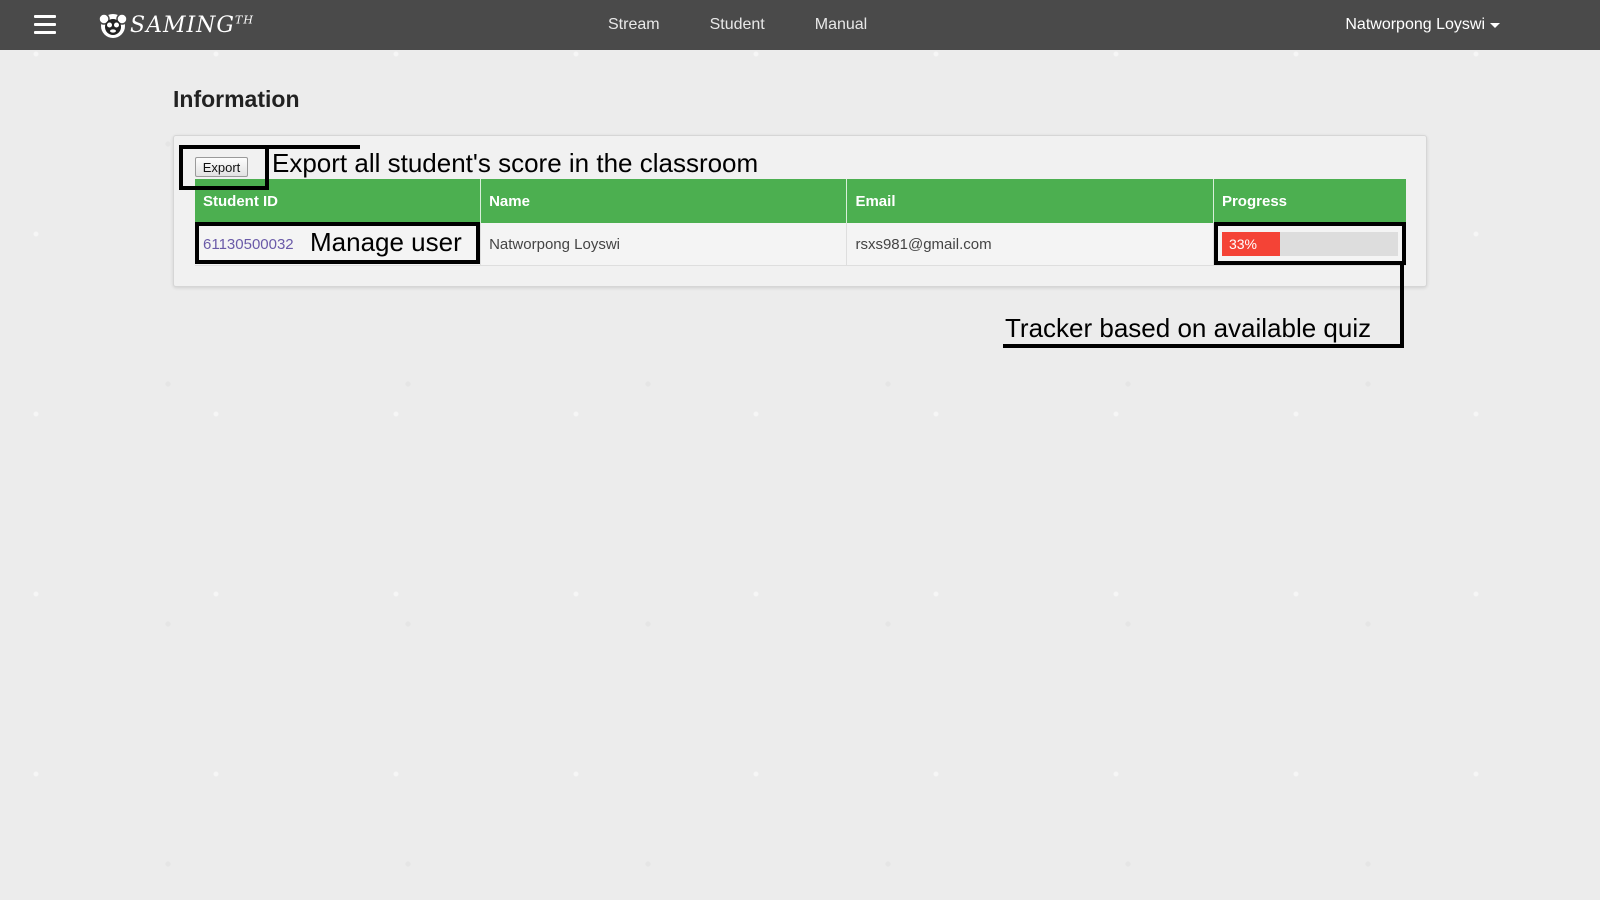 This screenshot has height=900, width=1600. Describe the element at coordinates (386, 242) in the screenshot. I see `annotation-manage-user: Manage user` at that location.